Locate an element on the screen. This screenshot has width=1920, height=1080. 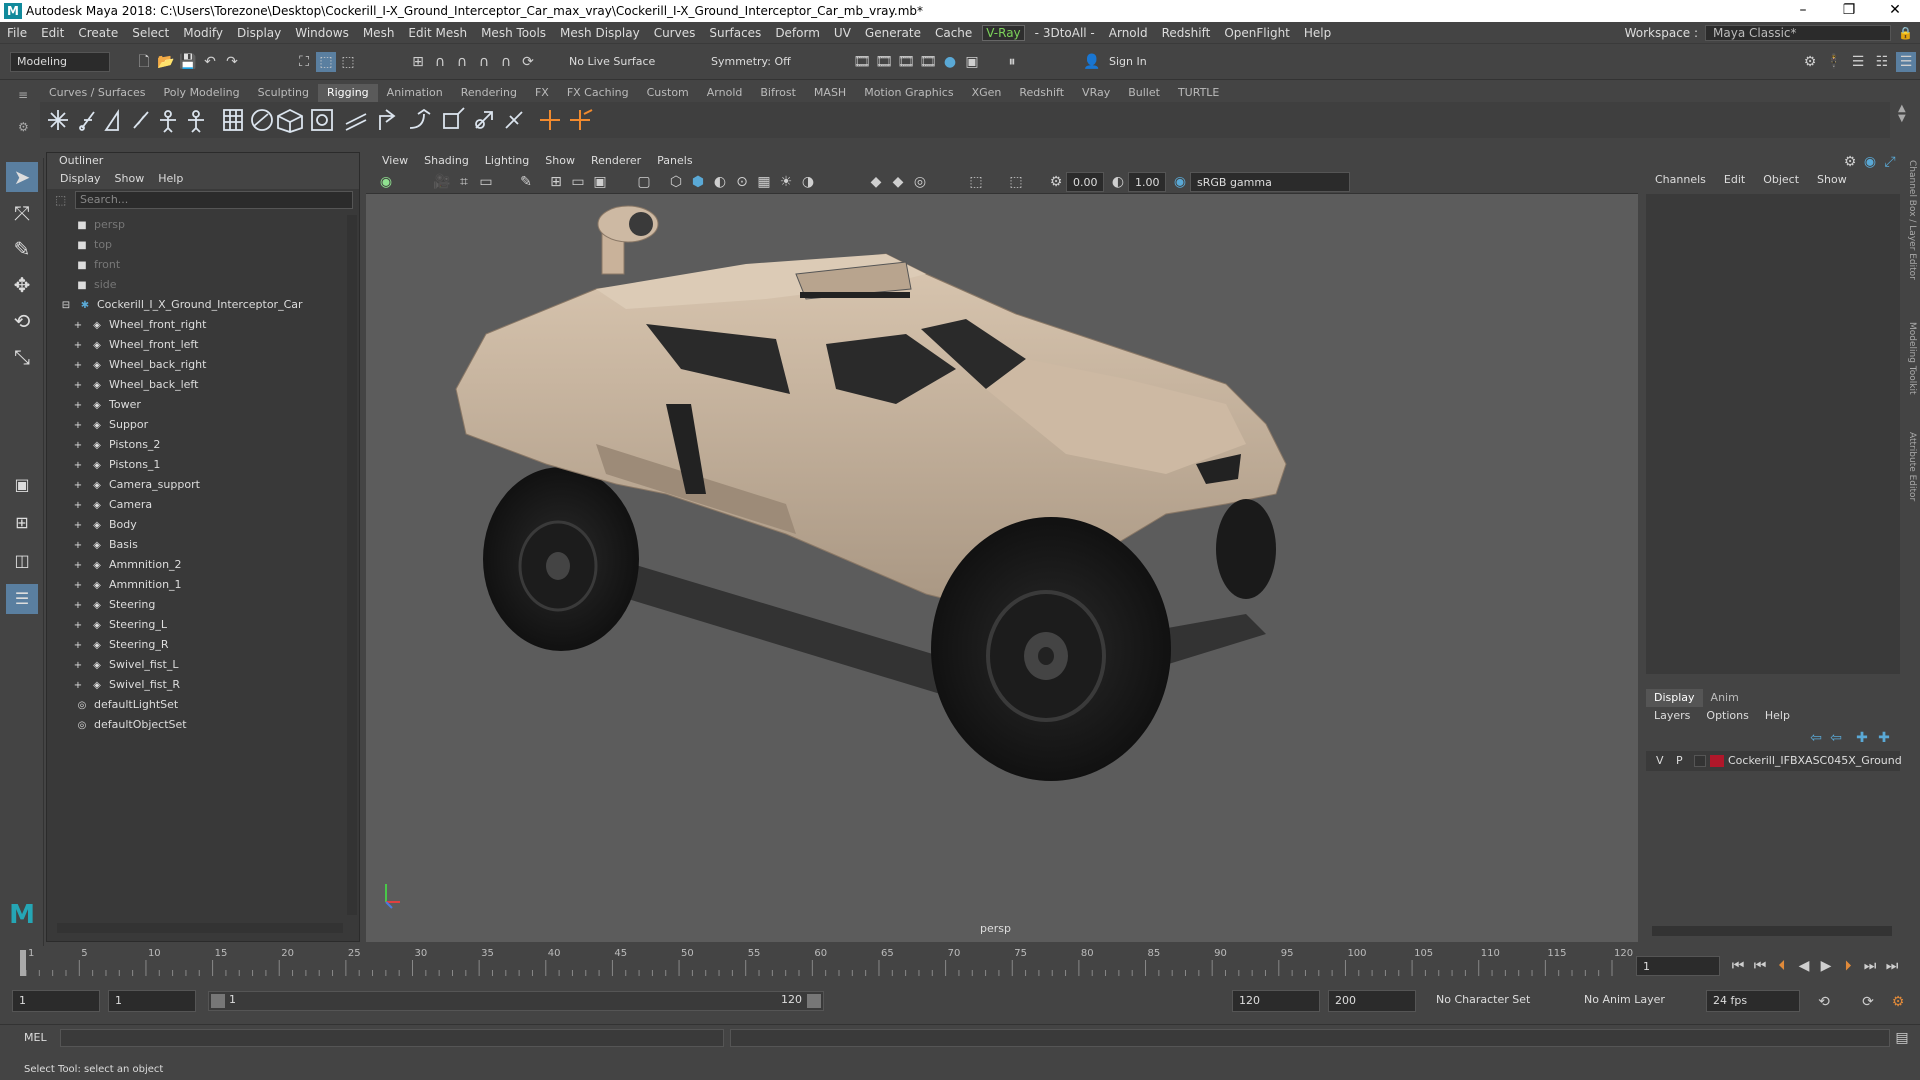
new-layer-selected-icon: ✚ is located at coordinates (1884, 738).